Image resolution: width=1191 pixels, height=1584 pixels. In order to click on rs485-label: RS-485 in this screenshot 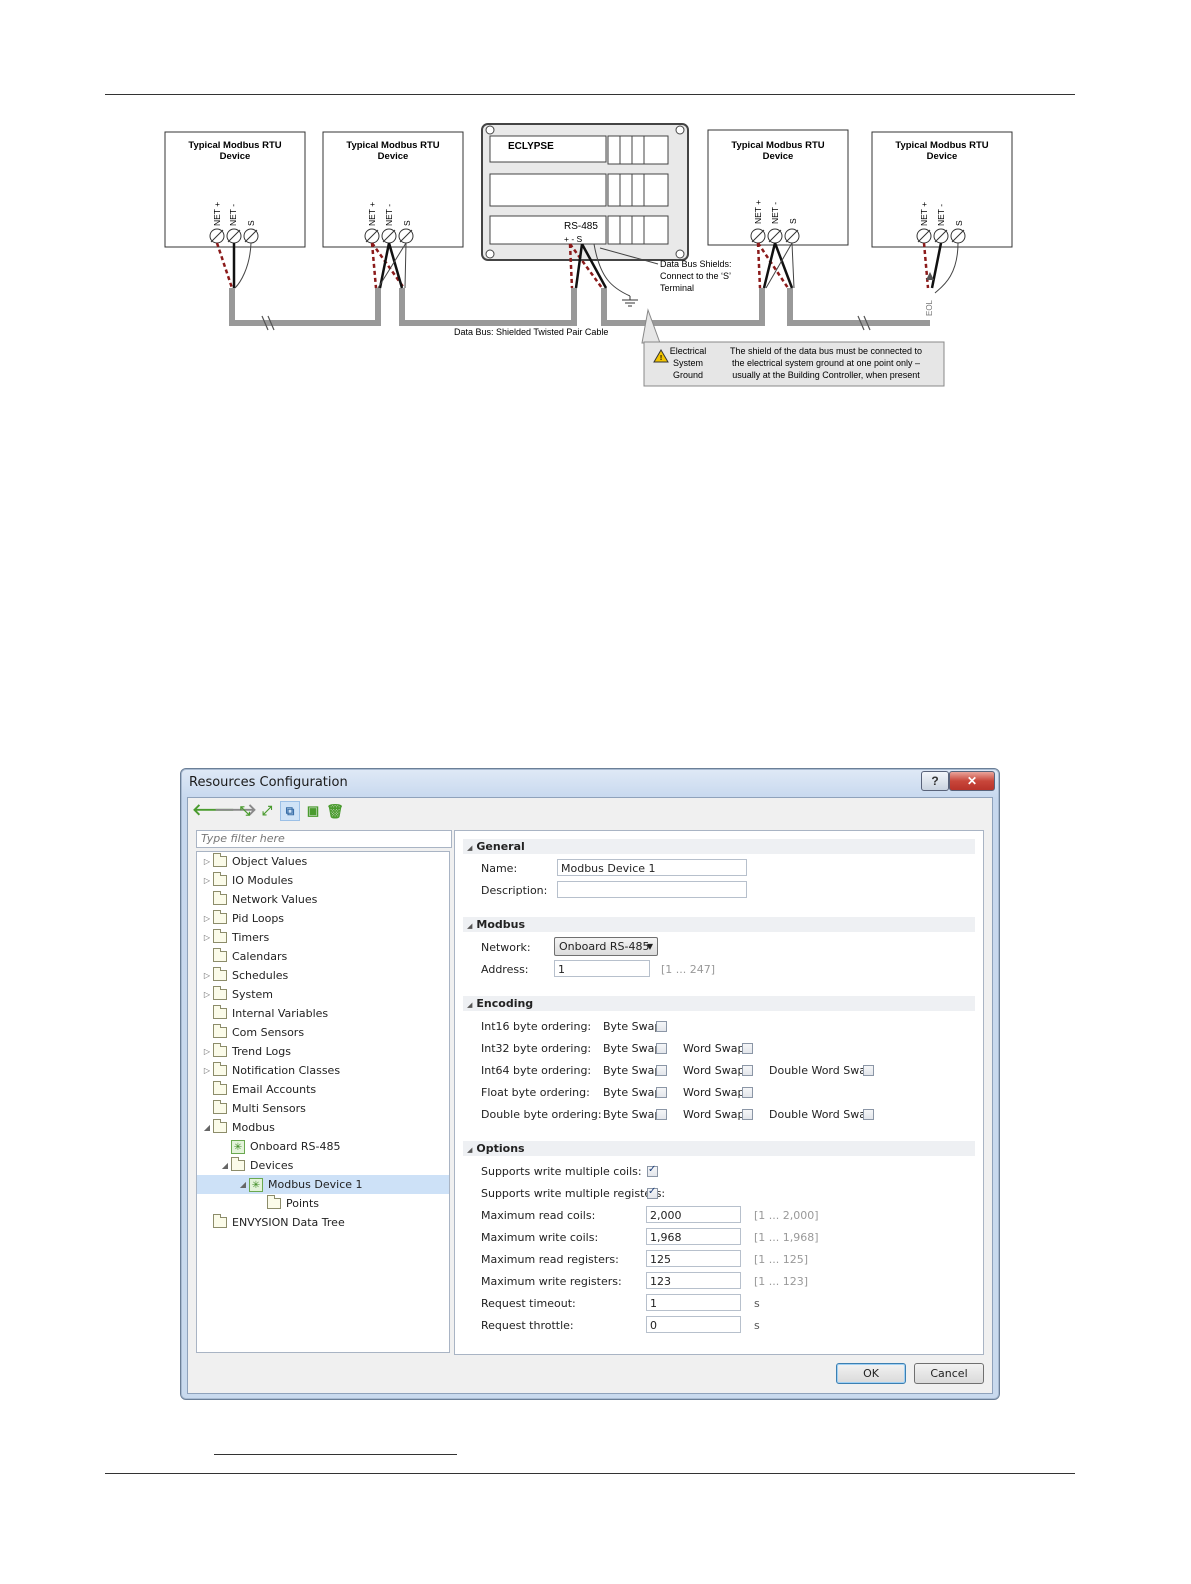, I will do `click(581, 226)`.